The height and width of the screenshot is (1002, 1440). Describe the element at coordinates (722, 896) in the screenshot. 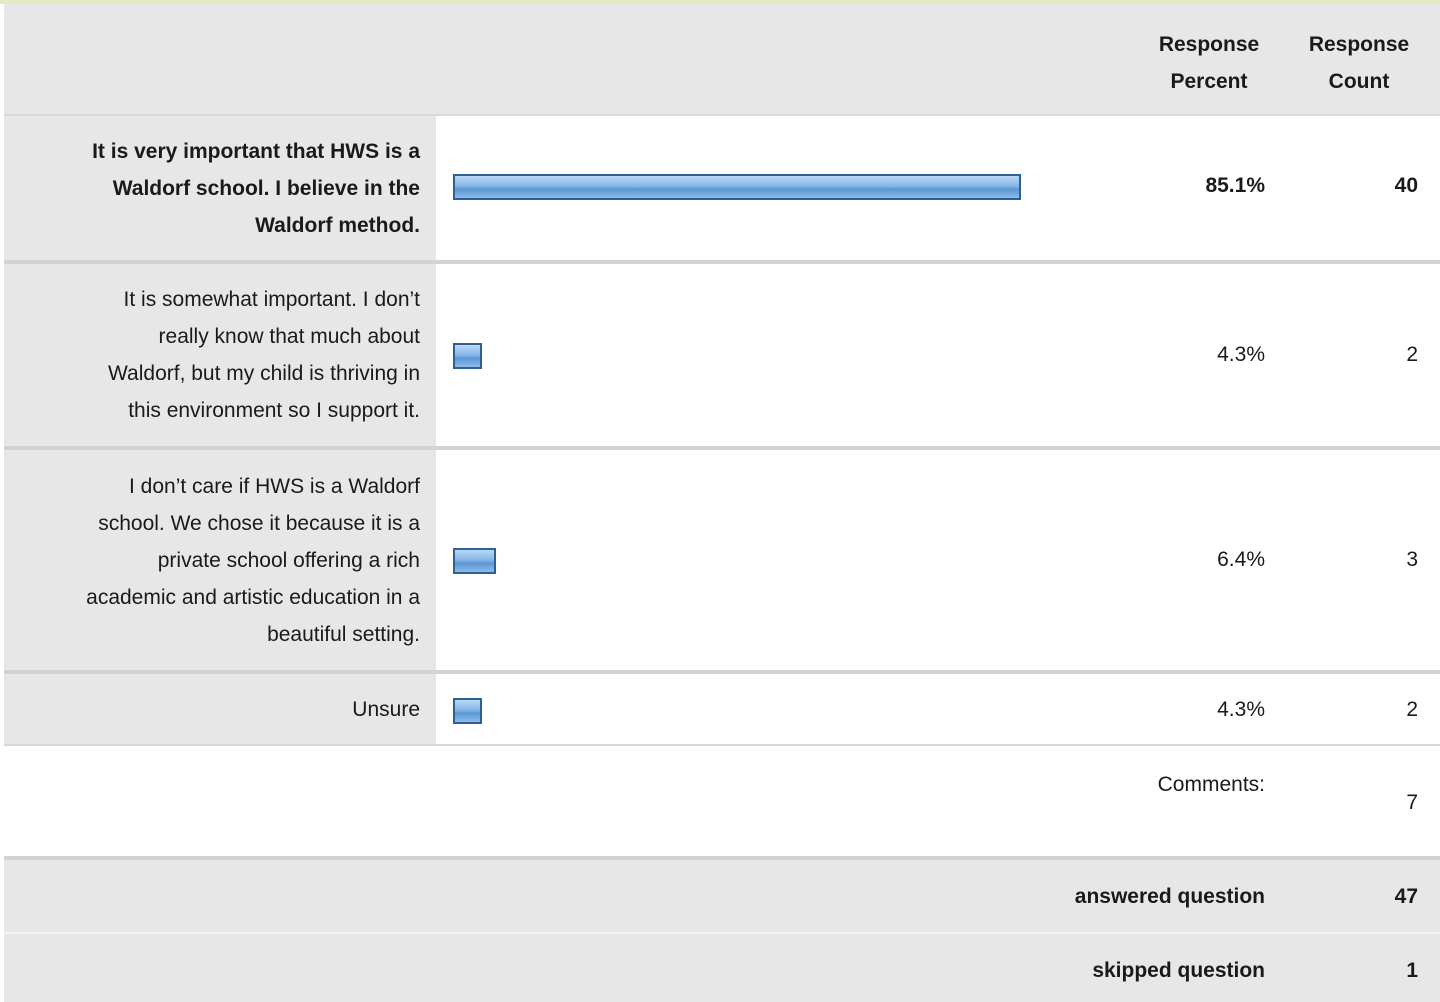

I see `answered-question-row: answered question 47` at that location.